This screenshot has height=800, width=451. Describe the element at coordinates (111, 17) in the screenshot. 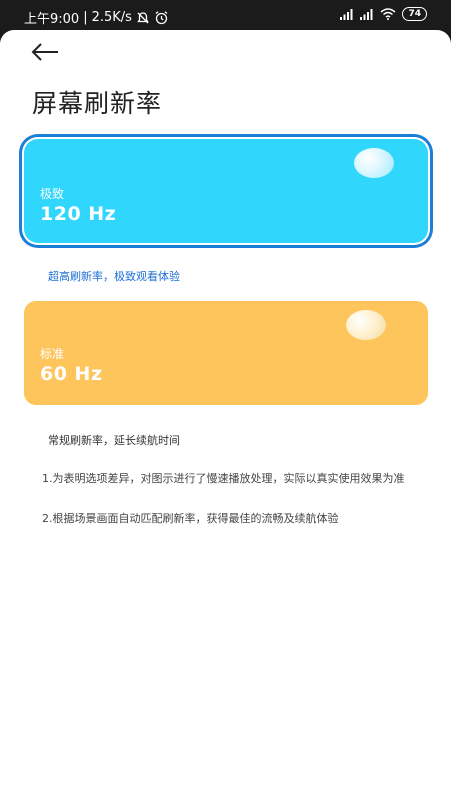

I see `network-speed: 2.5K/s` at that location.